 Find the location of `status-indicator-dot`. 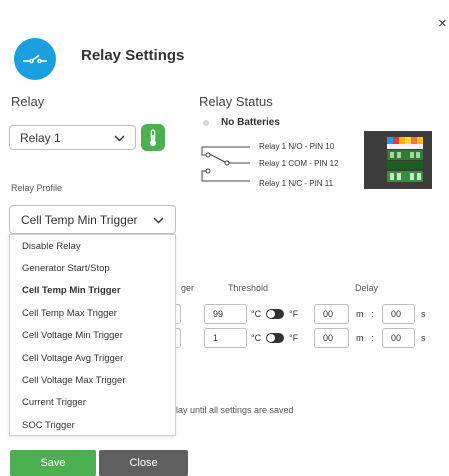

status-indicator-dot is located at coordinates (206, 123).